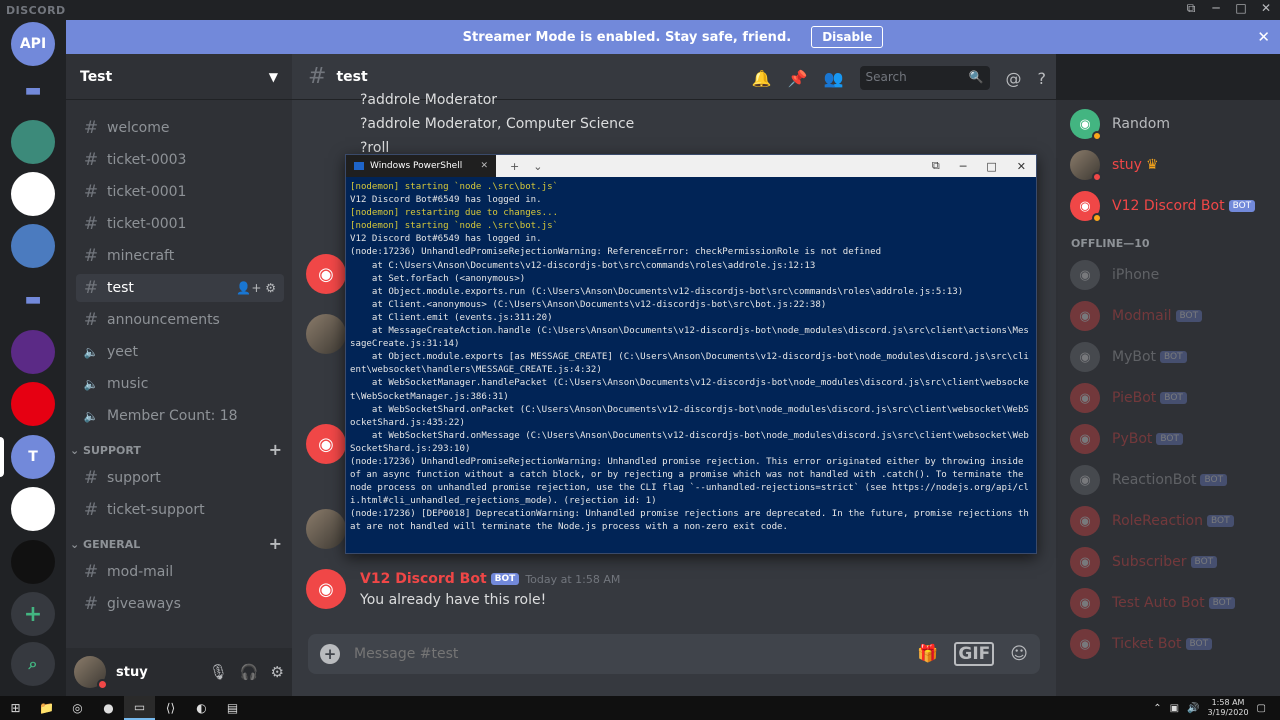 The image size is (1280, 720). Describe the element at coordinates (798, 78) in the screenshot. I see `pin-icon: 📌` at that location.